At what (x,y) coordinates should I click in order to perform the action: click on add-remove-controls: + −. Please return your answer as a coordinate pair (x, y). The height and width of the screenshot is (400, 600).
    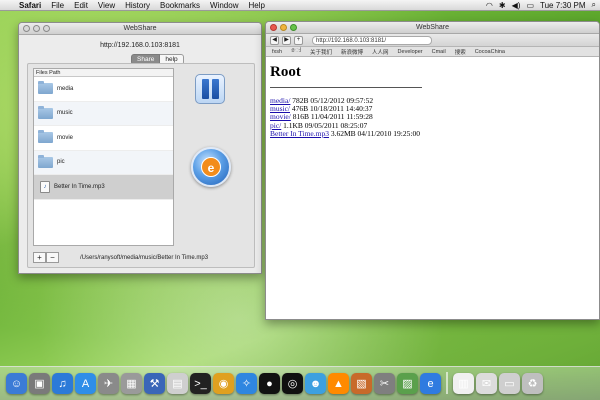
    Looking at the image, I should click on (46, 257).